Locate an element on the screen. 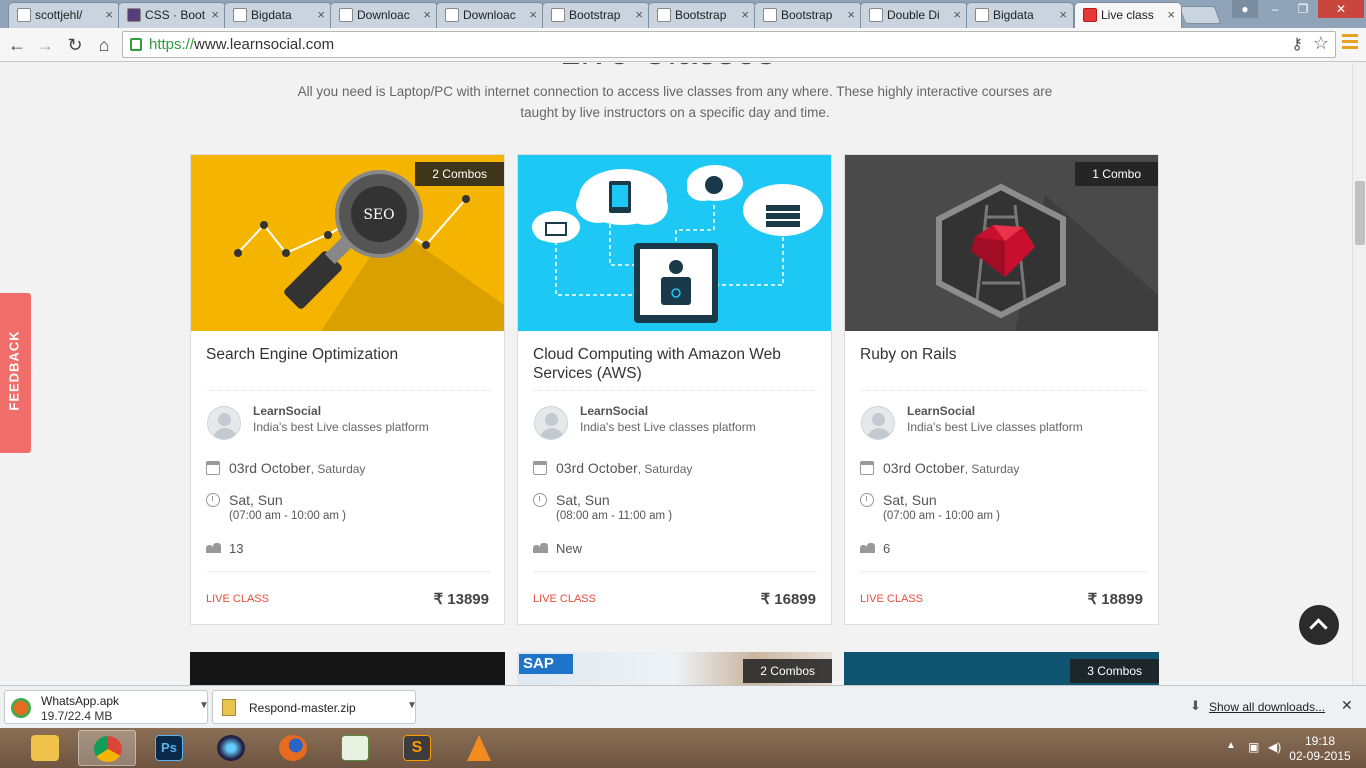 Image resolution: width=1366 pixels, height=768 pixels. instructor-tagline: India's best Live classes platform is located at coordinates (341, 427).